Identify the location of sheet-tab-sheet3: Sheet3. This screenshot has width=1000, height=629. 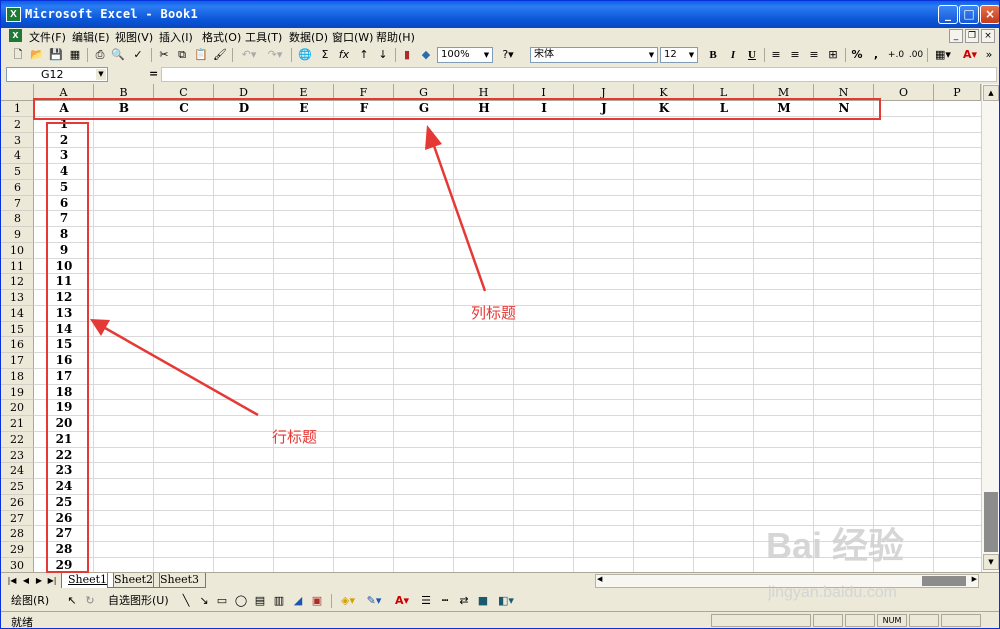
(180, 580).